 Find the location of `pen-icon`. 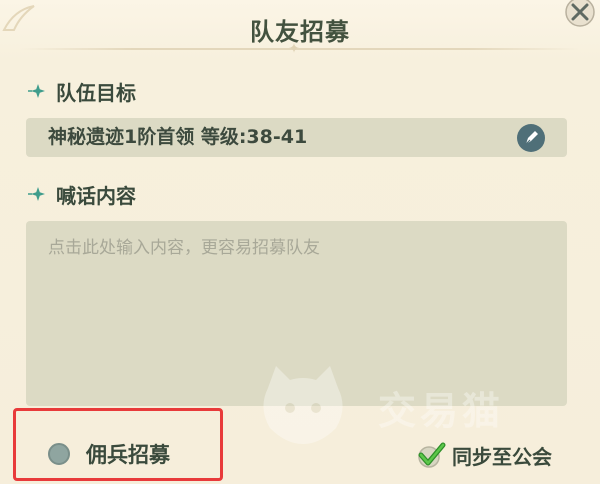

pen-icon is located at coordinates (531, 138).